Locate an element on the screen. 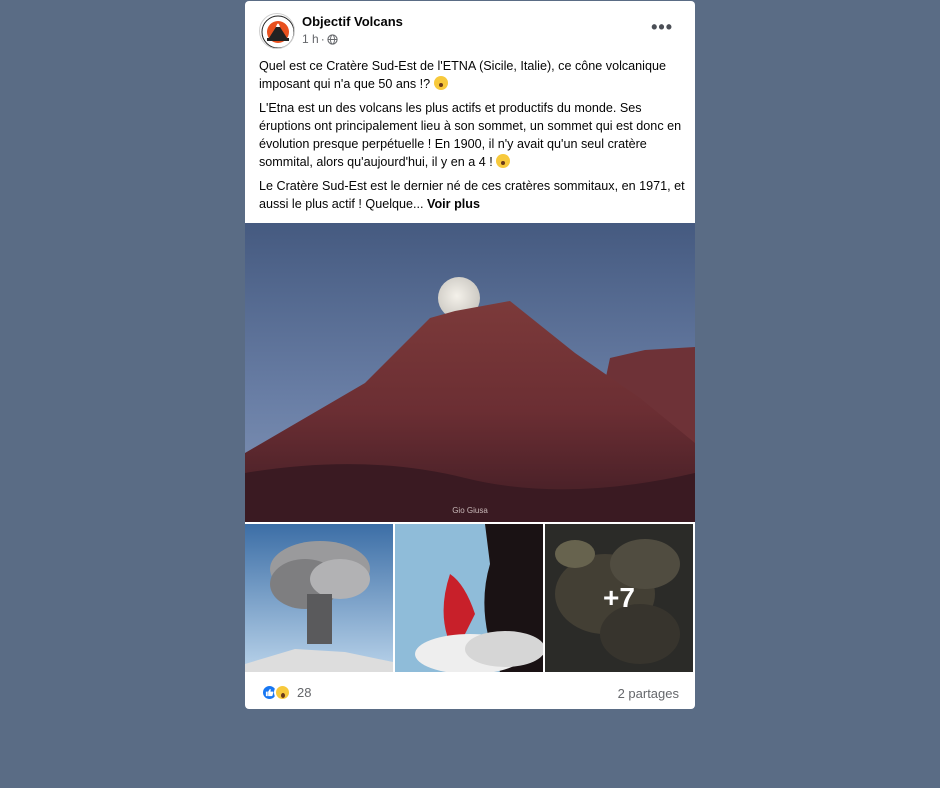 Image resolution: width=940 pixels, height=788 pixels. post-footer: 28 2 partages is located at coordinates (470, 691).